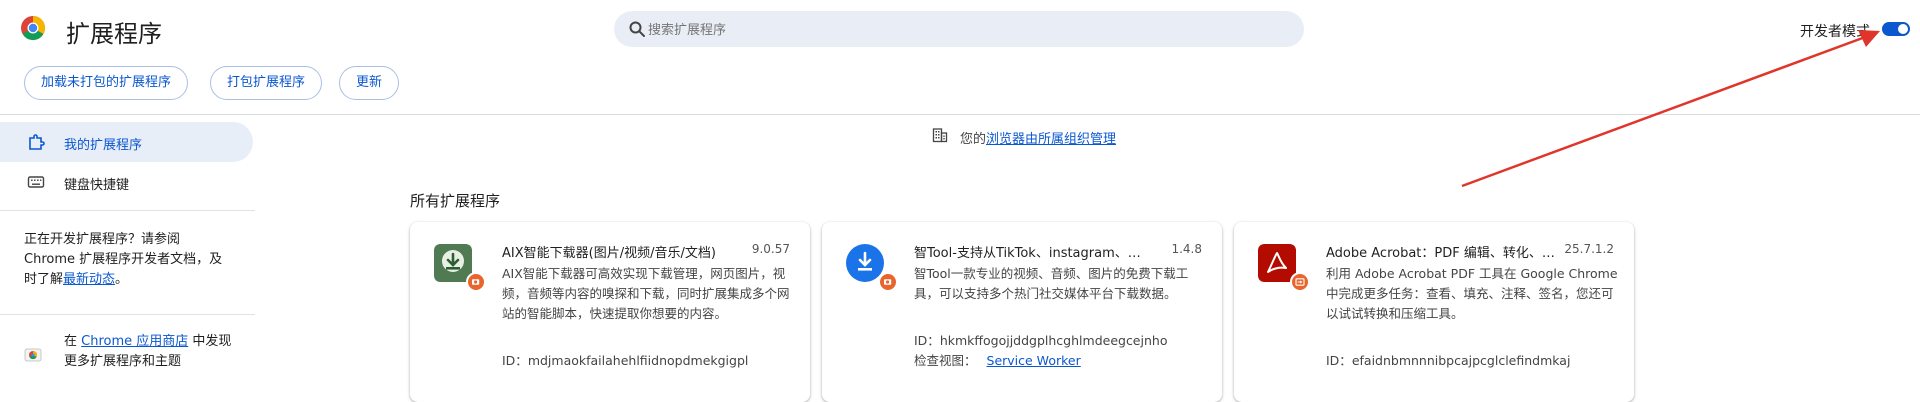 This screenshot has height=402, width=1920. What do you see at coordinates (114, 34) in the screenshot?
I see `page-title: 扩展程序` at bounding box center [114, 34].